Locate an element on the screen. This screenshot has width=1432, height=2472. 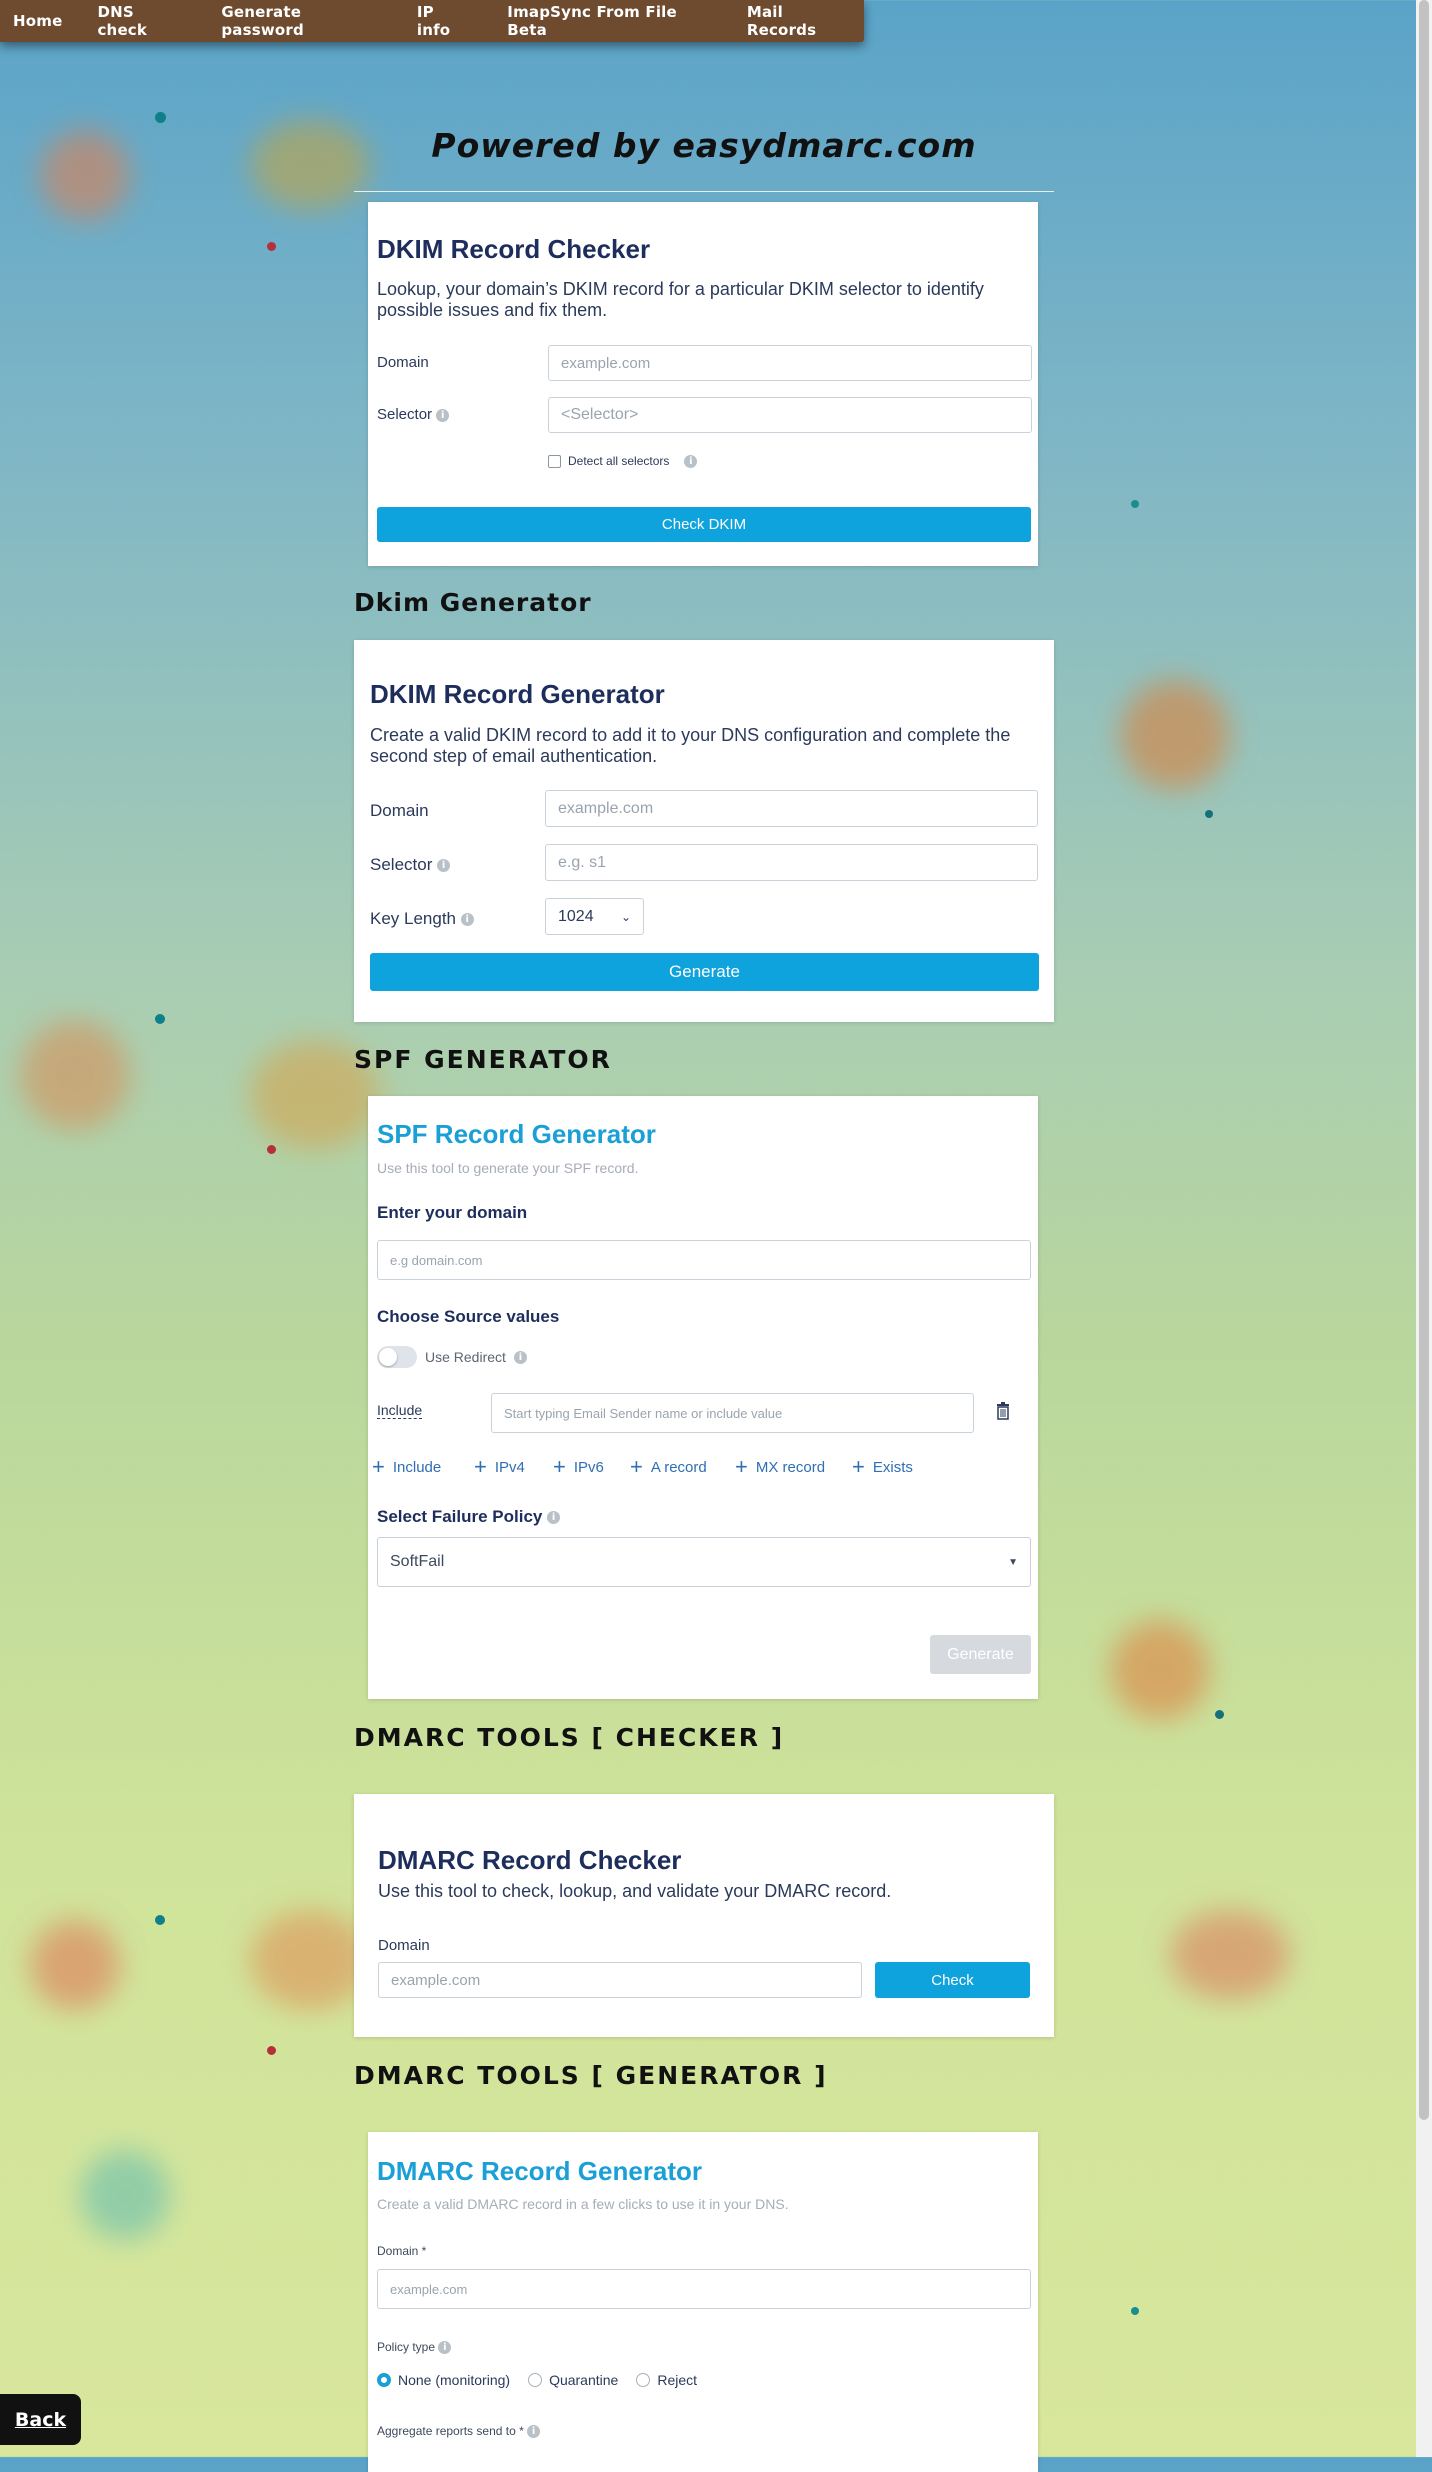
nav-ip-info: IP info is located at coordinates (437, 21).